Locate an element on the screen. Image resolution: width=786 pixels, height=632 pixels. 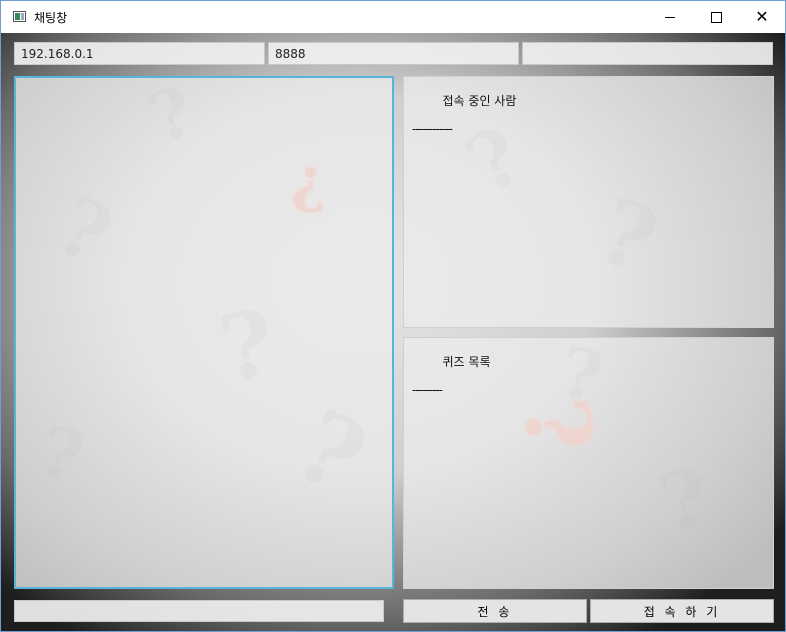
message-input is located at coordinates (199, 611).